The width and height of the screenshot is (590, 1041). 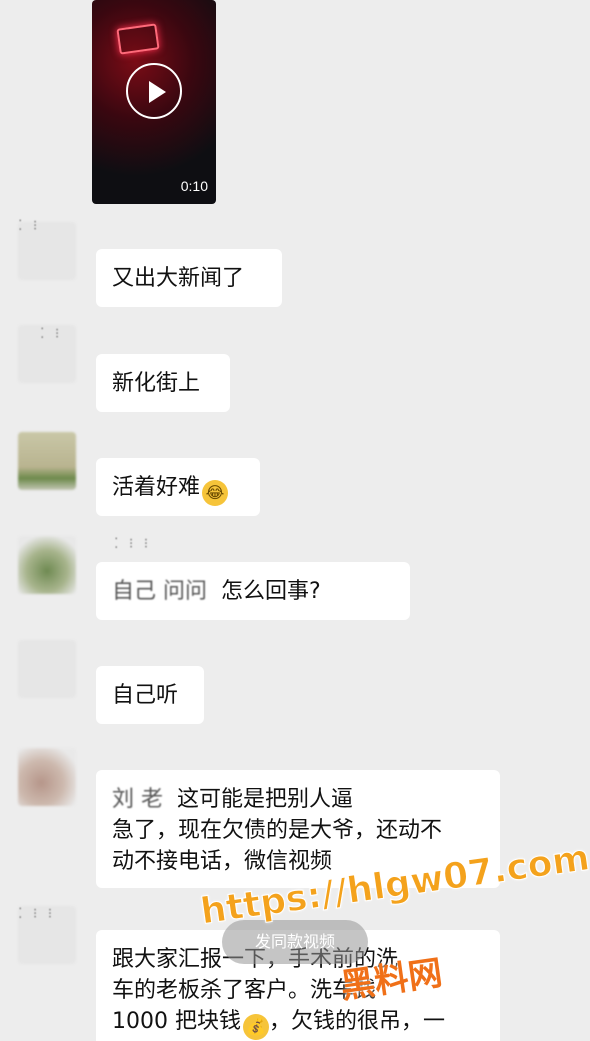 I want to click on video-duration: 0:10, so click(x=194, y=186).